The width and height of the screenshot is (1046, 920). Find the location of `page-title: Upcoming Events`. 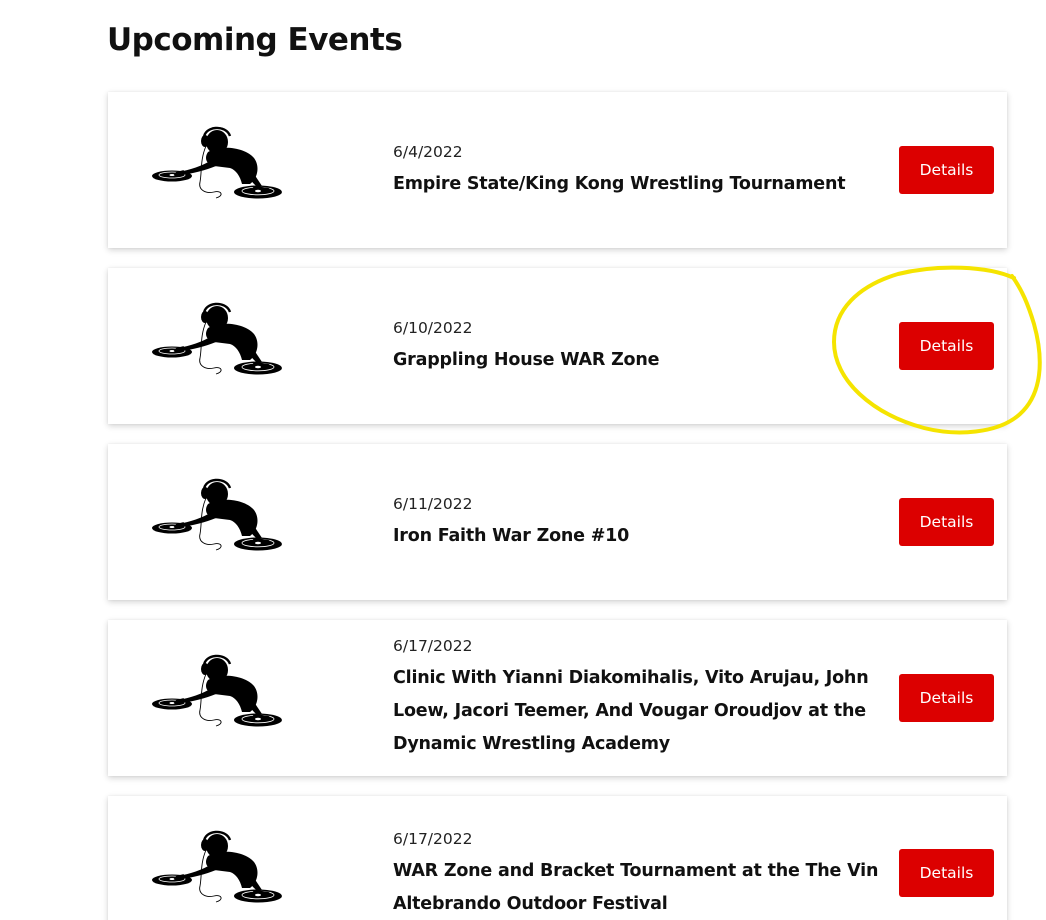

page-title: Upcoming Events is located at coordinates (255, 40).